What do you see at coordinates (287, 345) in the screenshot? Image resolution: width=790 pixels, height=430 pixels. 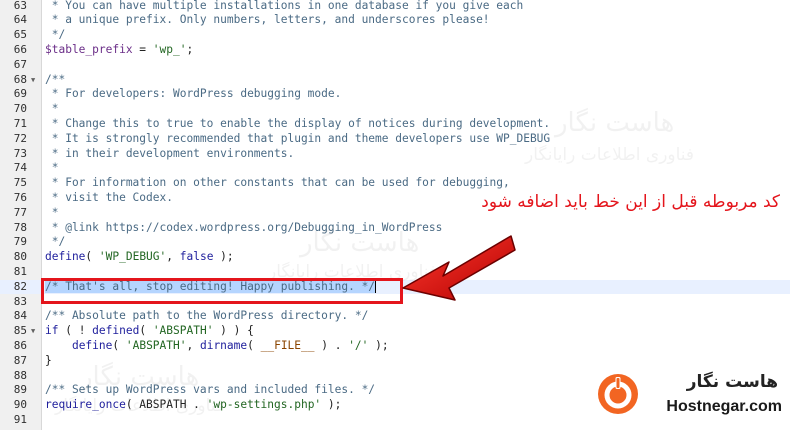 I see `code-token: __FILE__` at bounding box center [287, 345].